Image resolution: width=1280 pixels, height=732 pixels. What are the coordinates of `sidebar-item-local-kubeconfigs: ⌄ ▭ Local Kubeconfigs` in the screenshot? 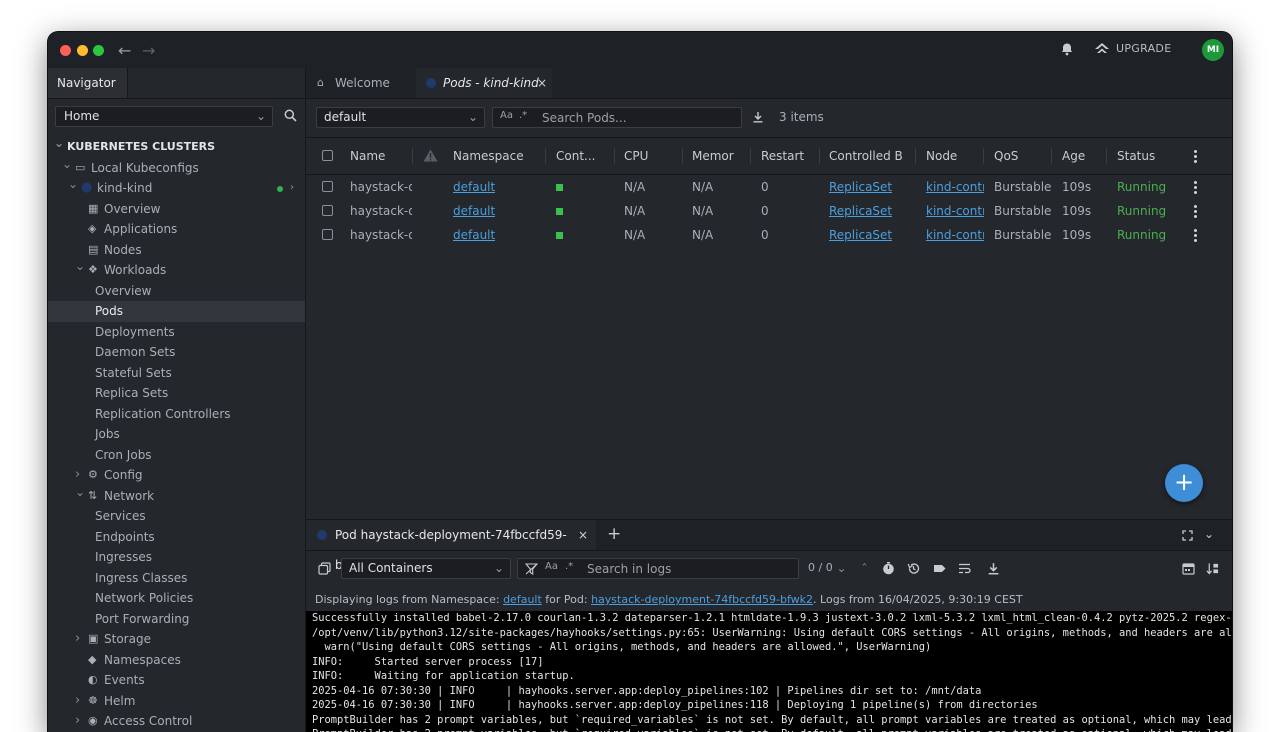 It's located at (176, 168).